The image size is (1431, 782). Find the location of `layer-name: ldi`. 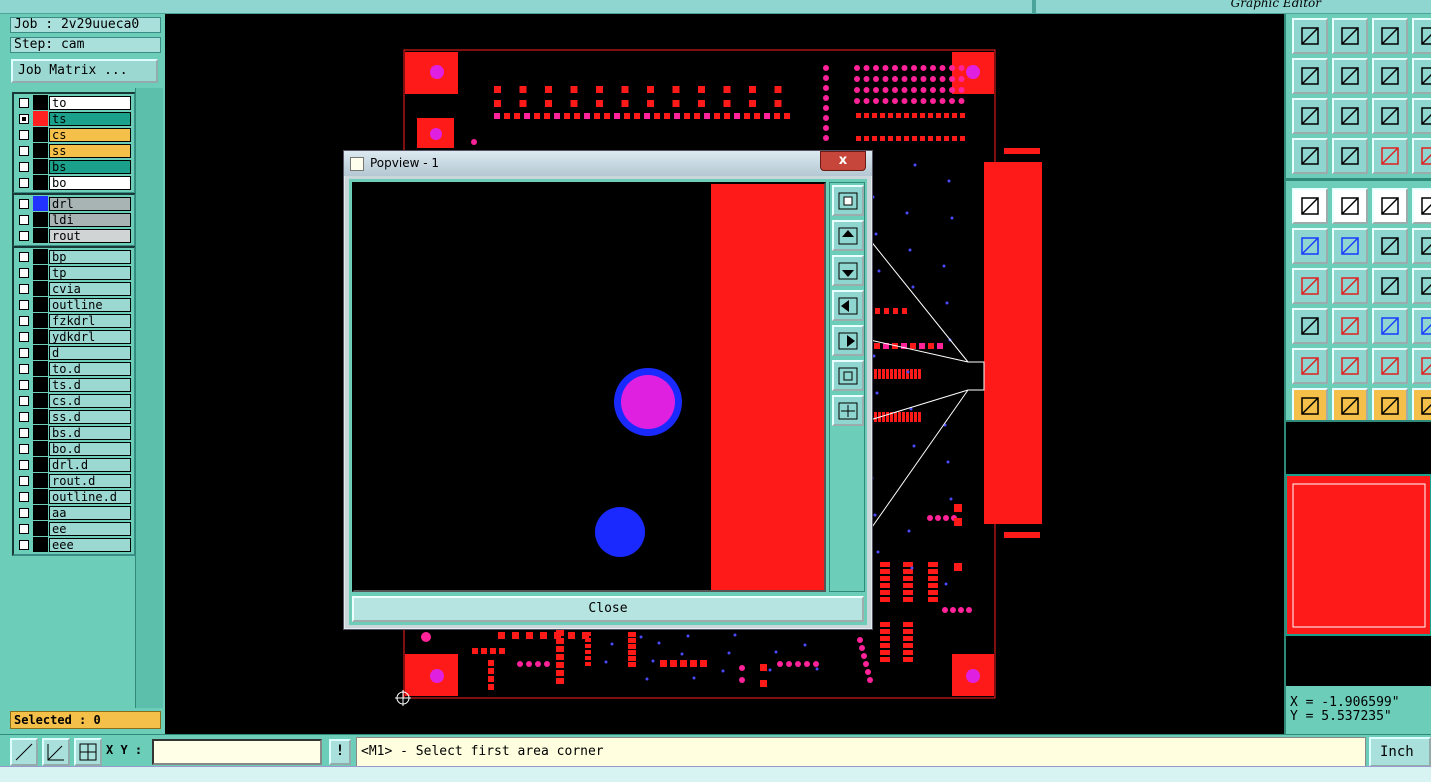

layer-name: ldi is located at coordinates (90, 220).